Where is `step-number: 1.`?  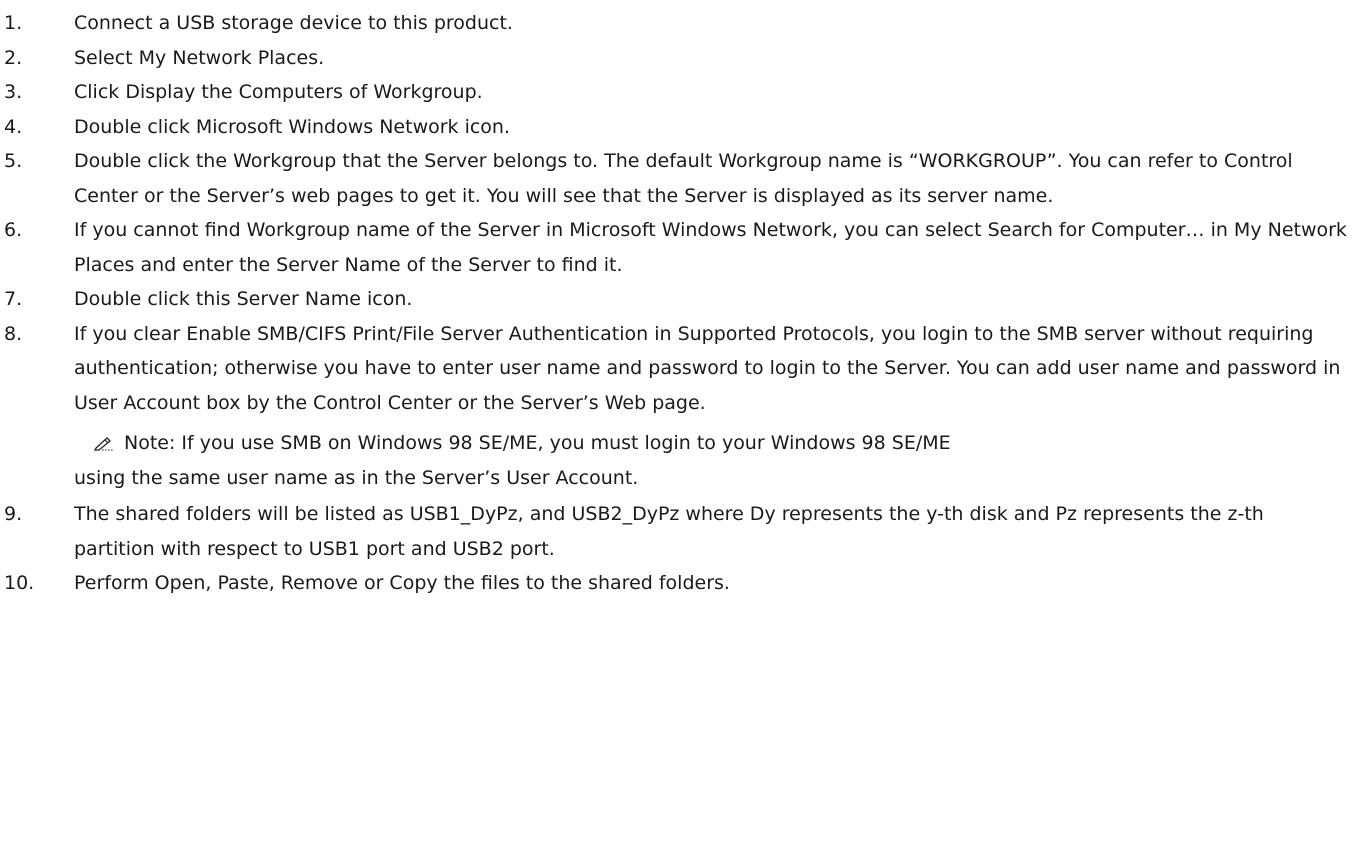 step-number: 1. is located at coordinates (13, 23).